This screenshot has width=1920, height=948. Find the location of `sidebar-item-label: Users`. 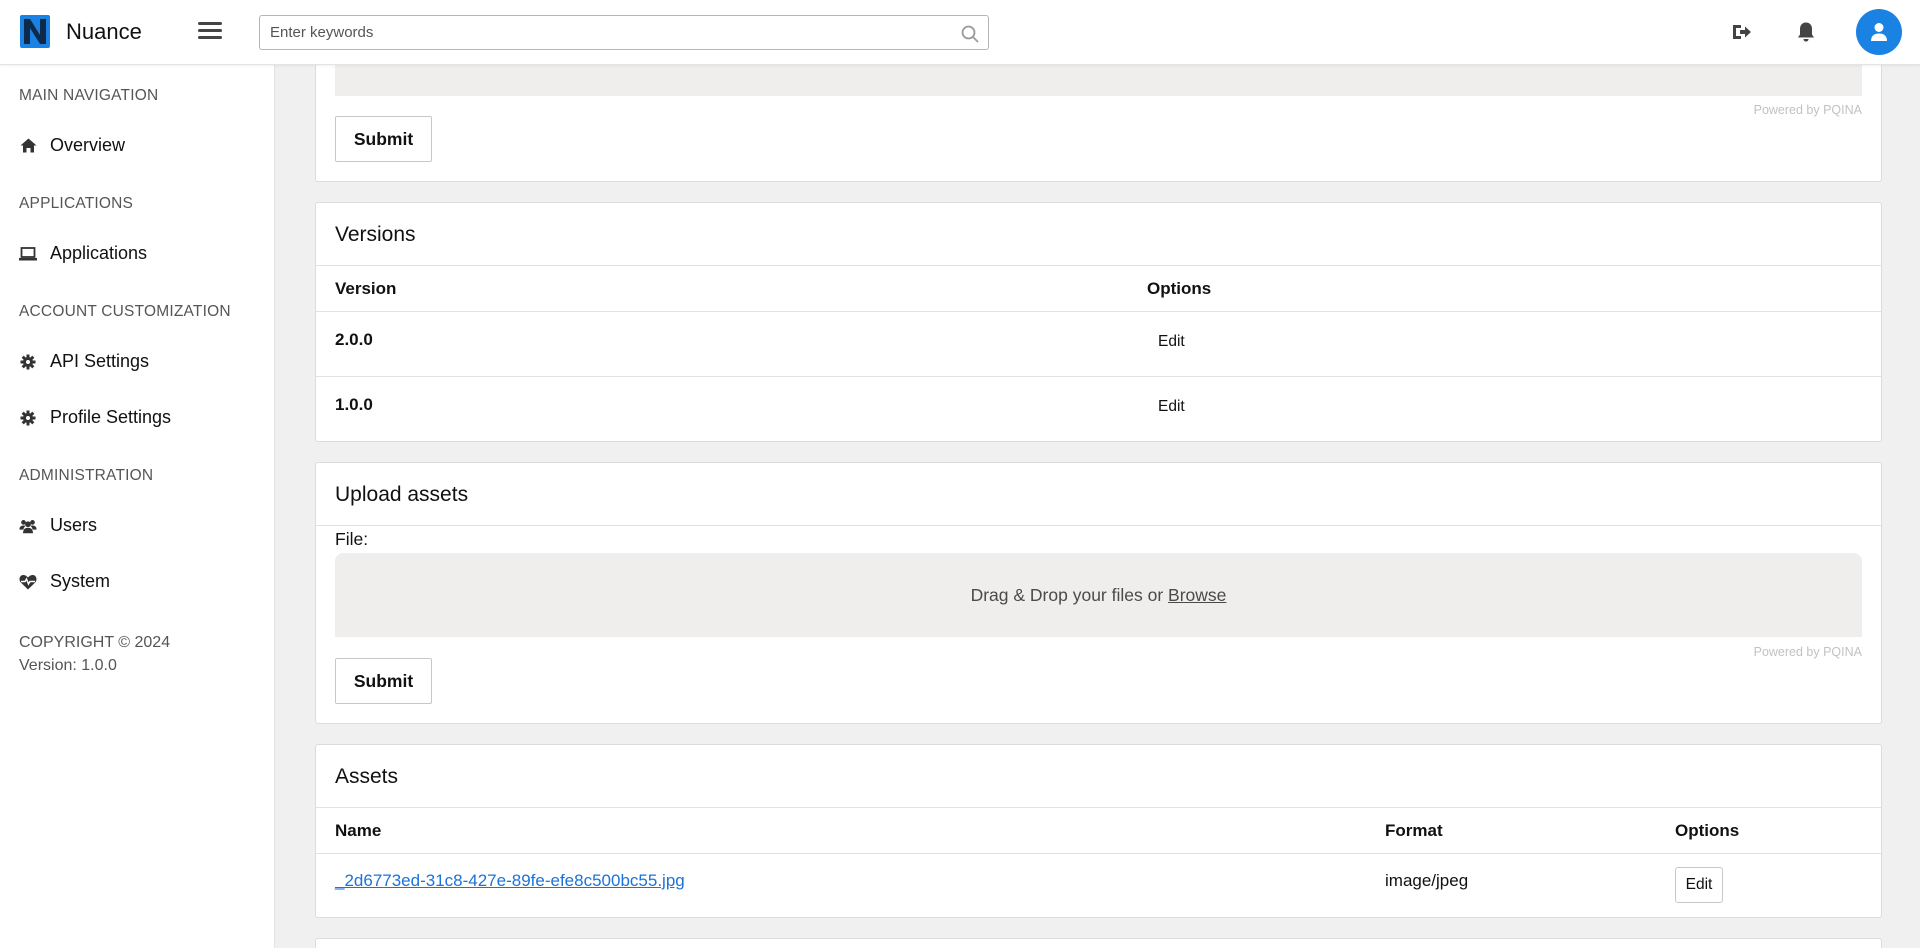

sidebar-item-label: Users is located at coordinates (74, 525).